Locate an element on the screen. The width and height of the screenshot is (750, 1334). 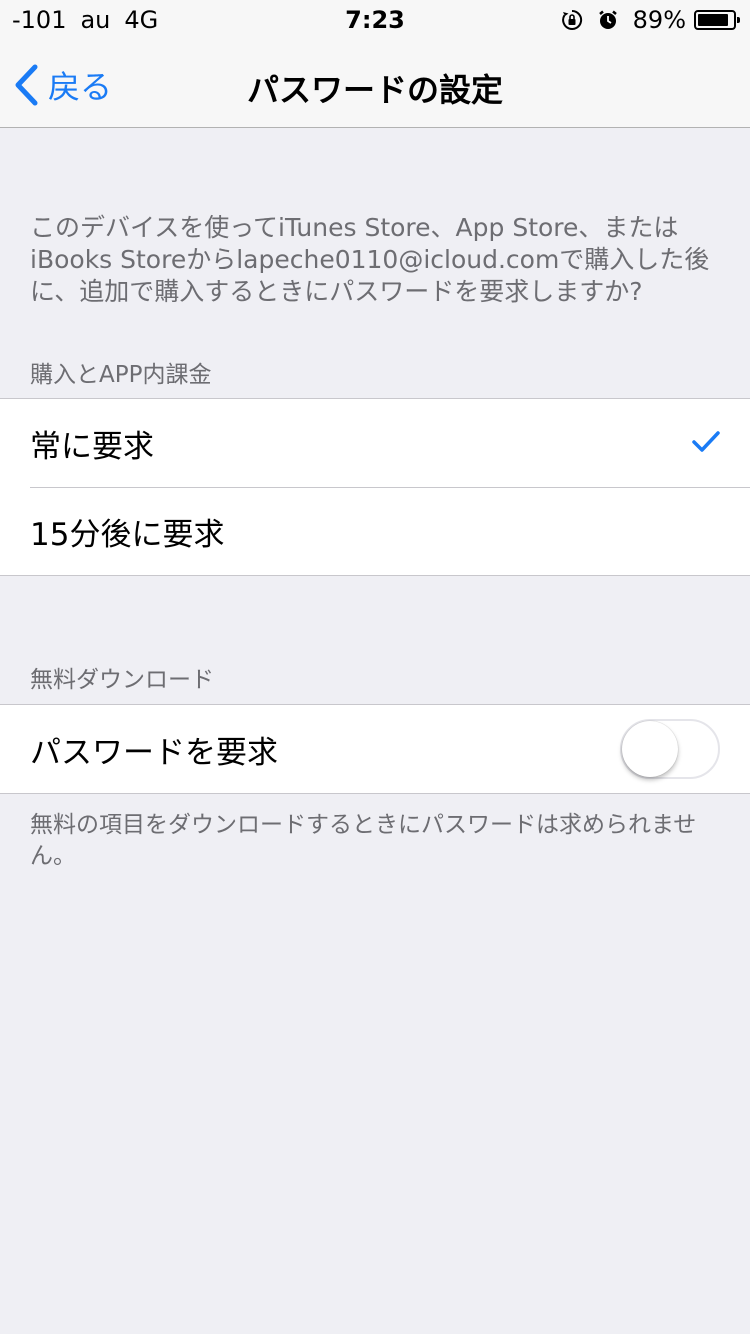
status-bar: -101 au 4G 7:23 89% is located at coordinates (375, 20).